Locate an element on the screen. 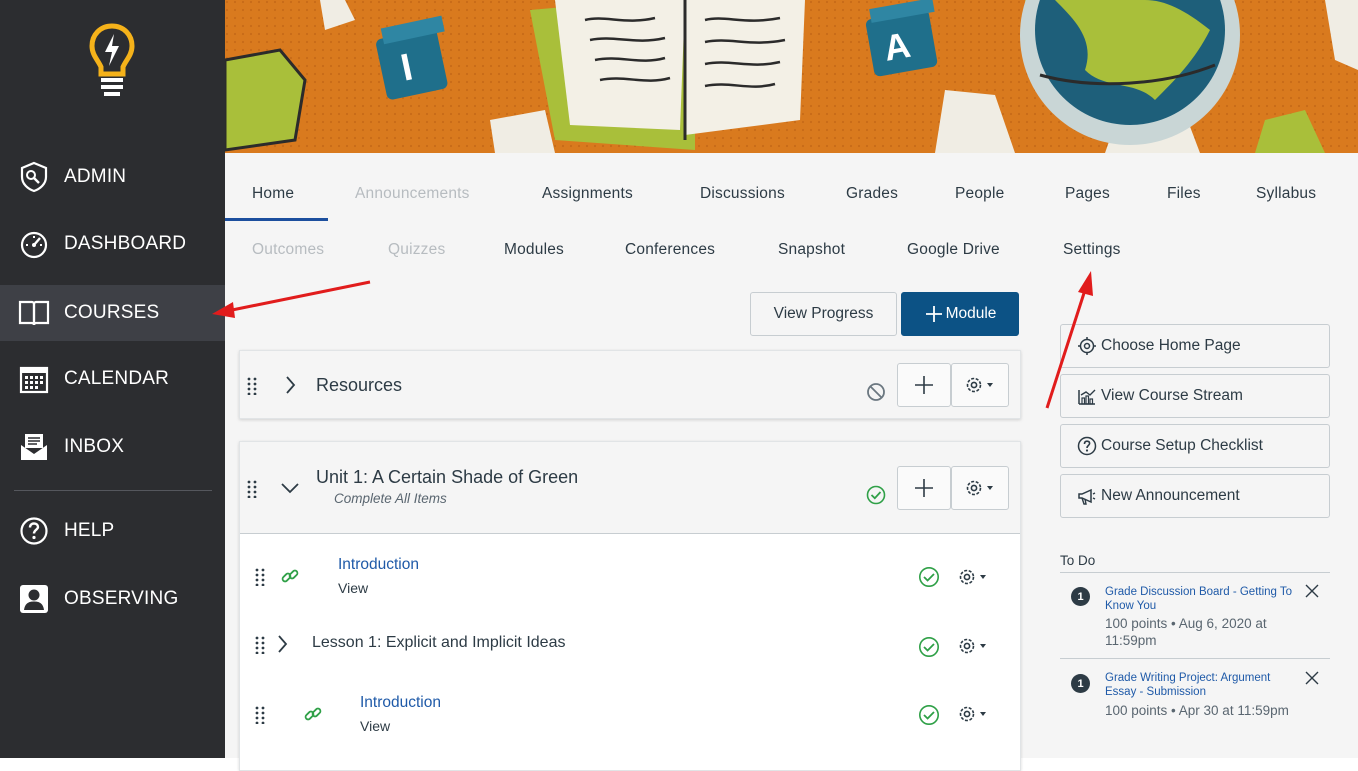 The height and width of the screenshot is (771, 1358). nav-inbox: INBOX is located at coordinates (112, 447).